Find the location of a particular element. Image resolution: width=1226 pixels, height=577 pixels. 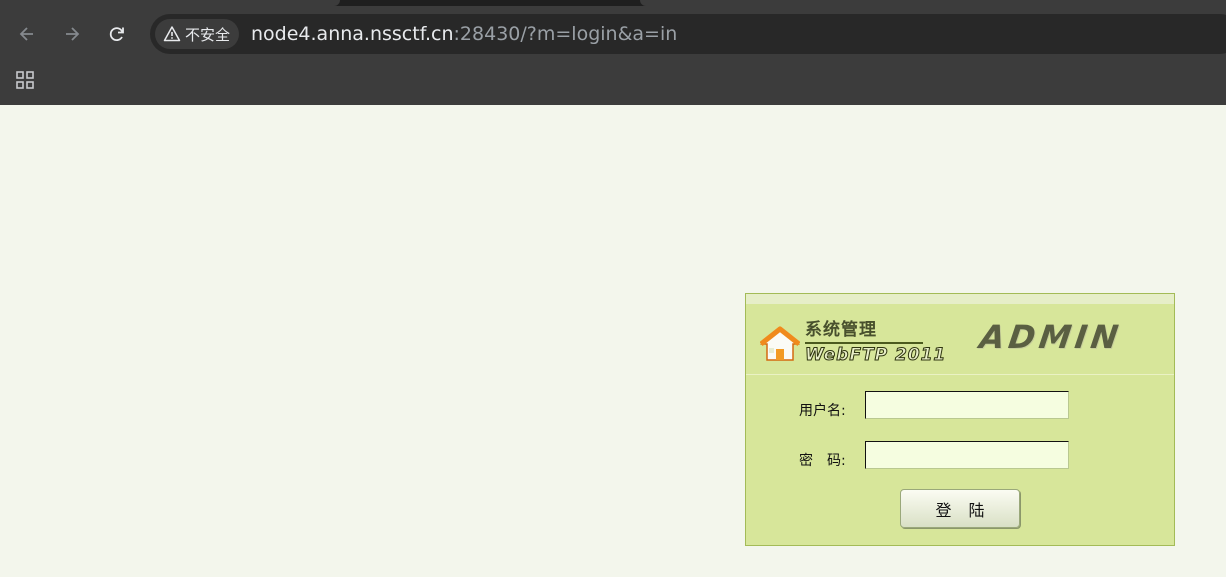

url-host: node4.anna.nssctf.cn is located at coordinates (352, 34).